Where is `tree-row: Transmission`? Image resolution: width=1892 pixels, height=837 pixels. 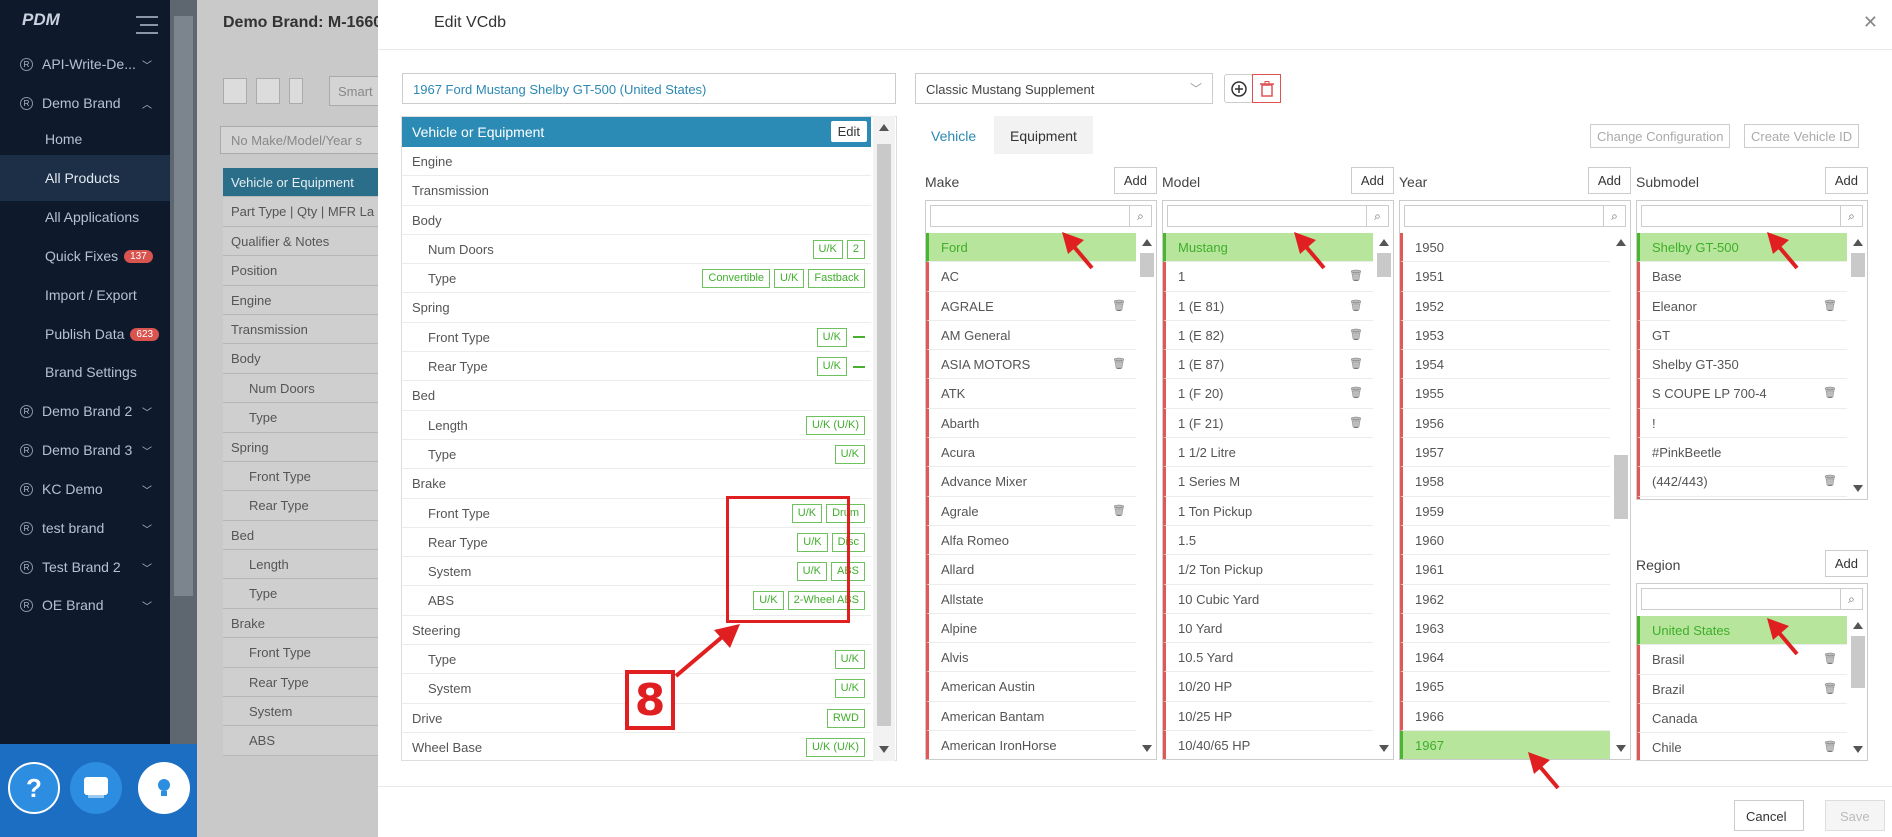 tree-row: Transmission is located at coordinates (636, 191).